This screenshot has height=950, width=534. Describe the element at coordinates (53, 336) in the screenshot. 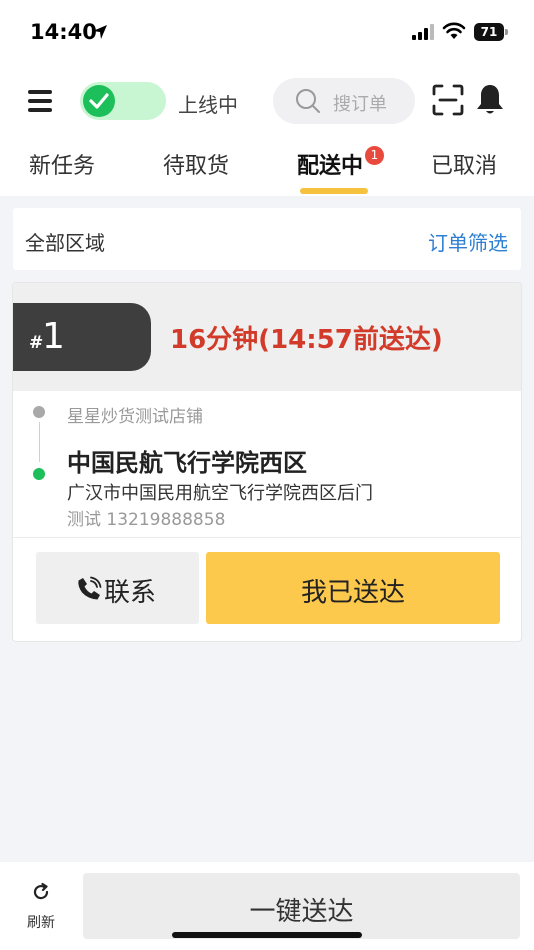

I see `order-number: 1` at that location.